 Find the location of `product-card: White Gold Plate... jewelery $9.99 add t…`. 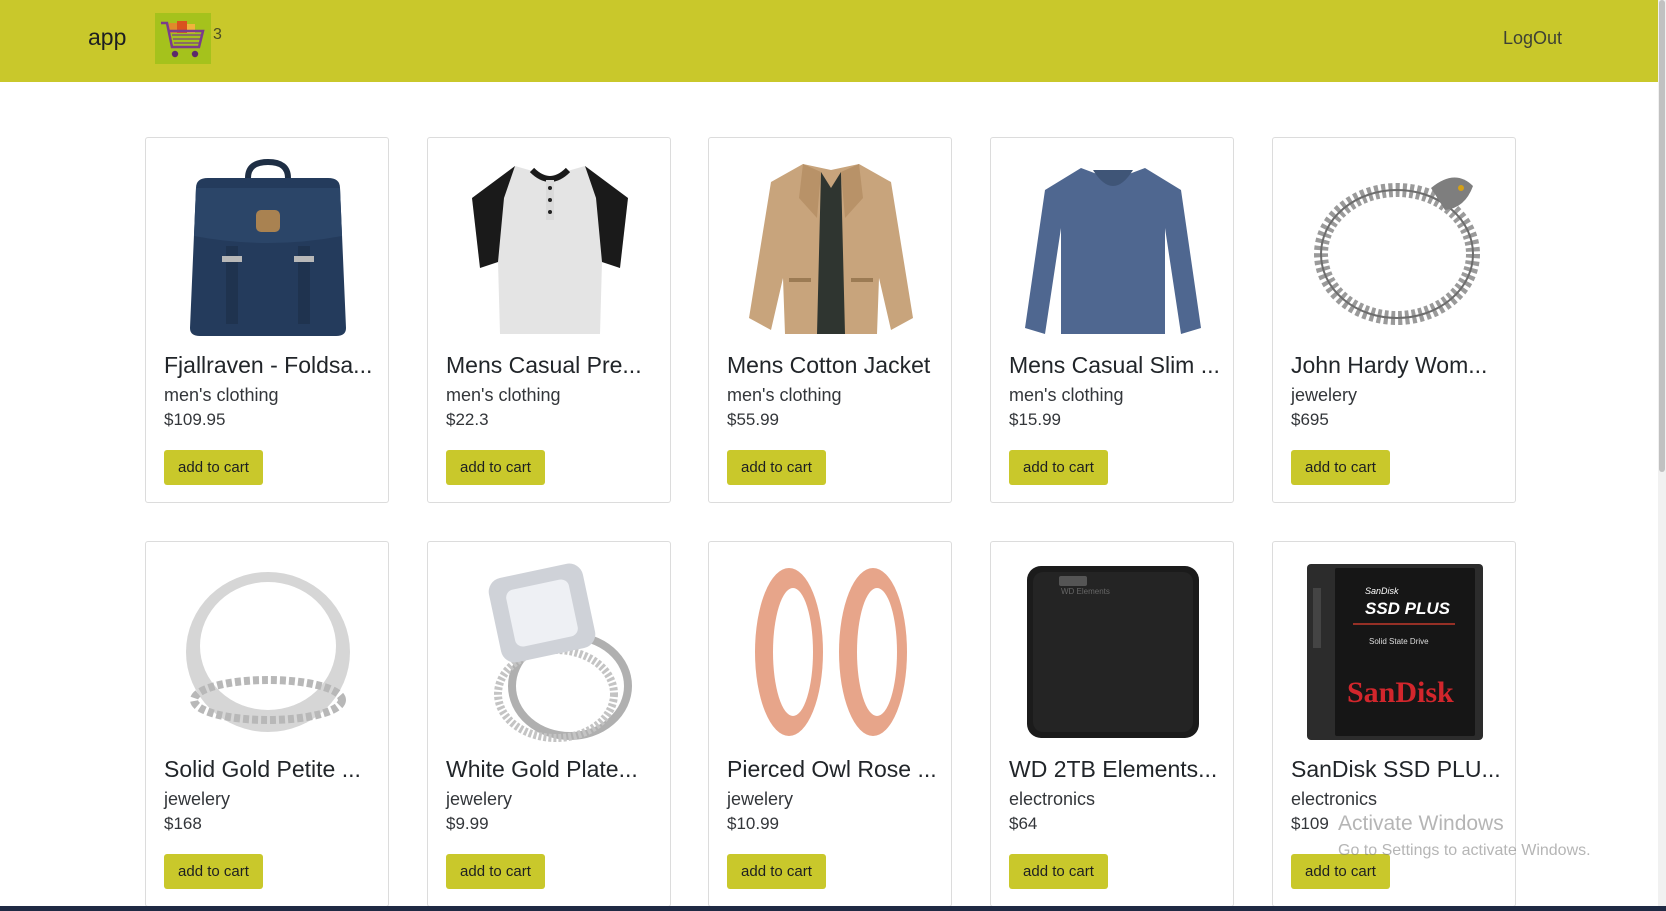

product-card: White Gold Plate... jewelery $9.99 add t… is located at coordinates (549, 724).